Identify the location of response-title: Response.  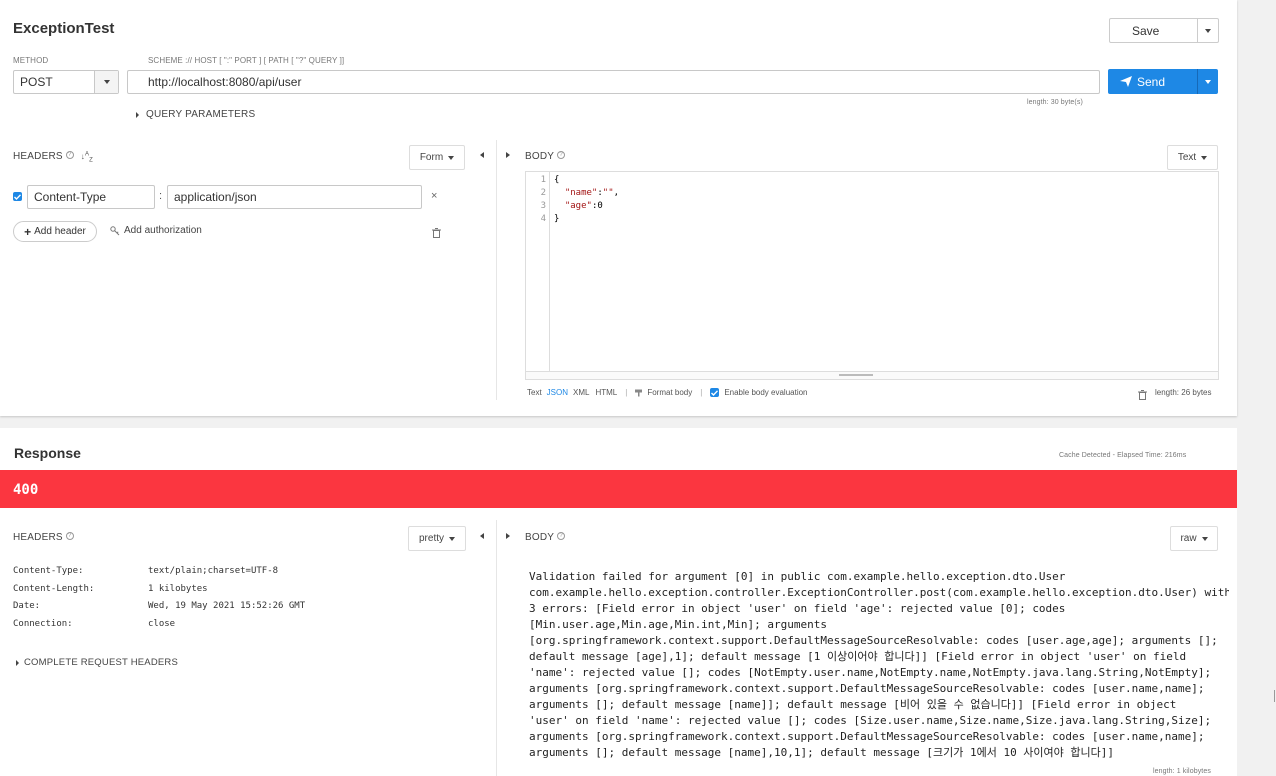
(47, 453).